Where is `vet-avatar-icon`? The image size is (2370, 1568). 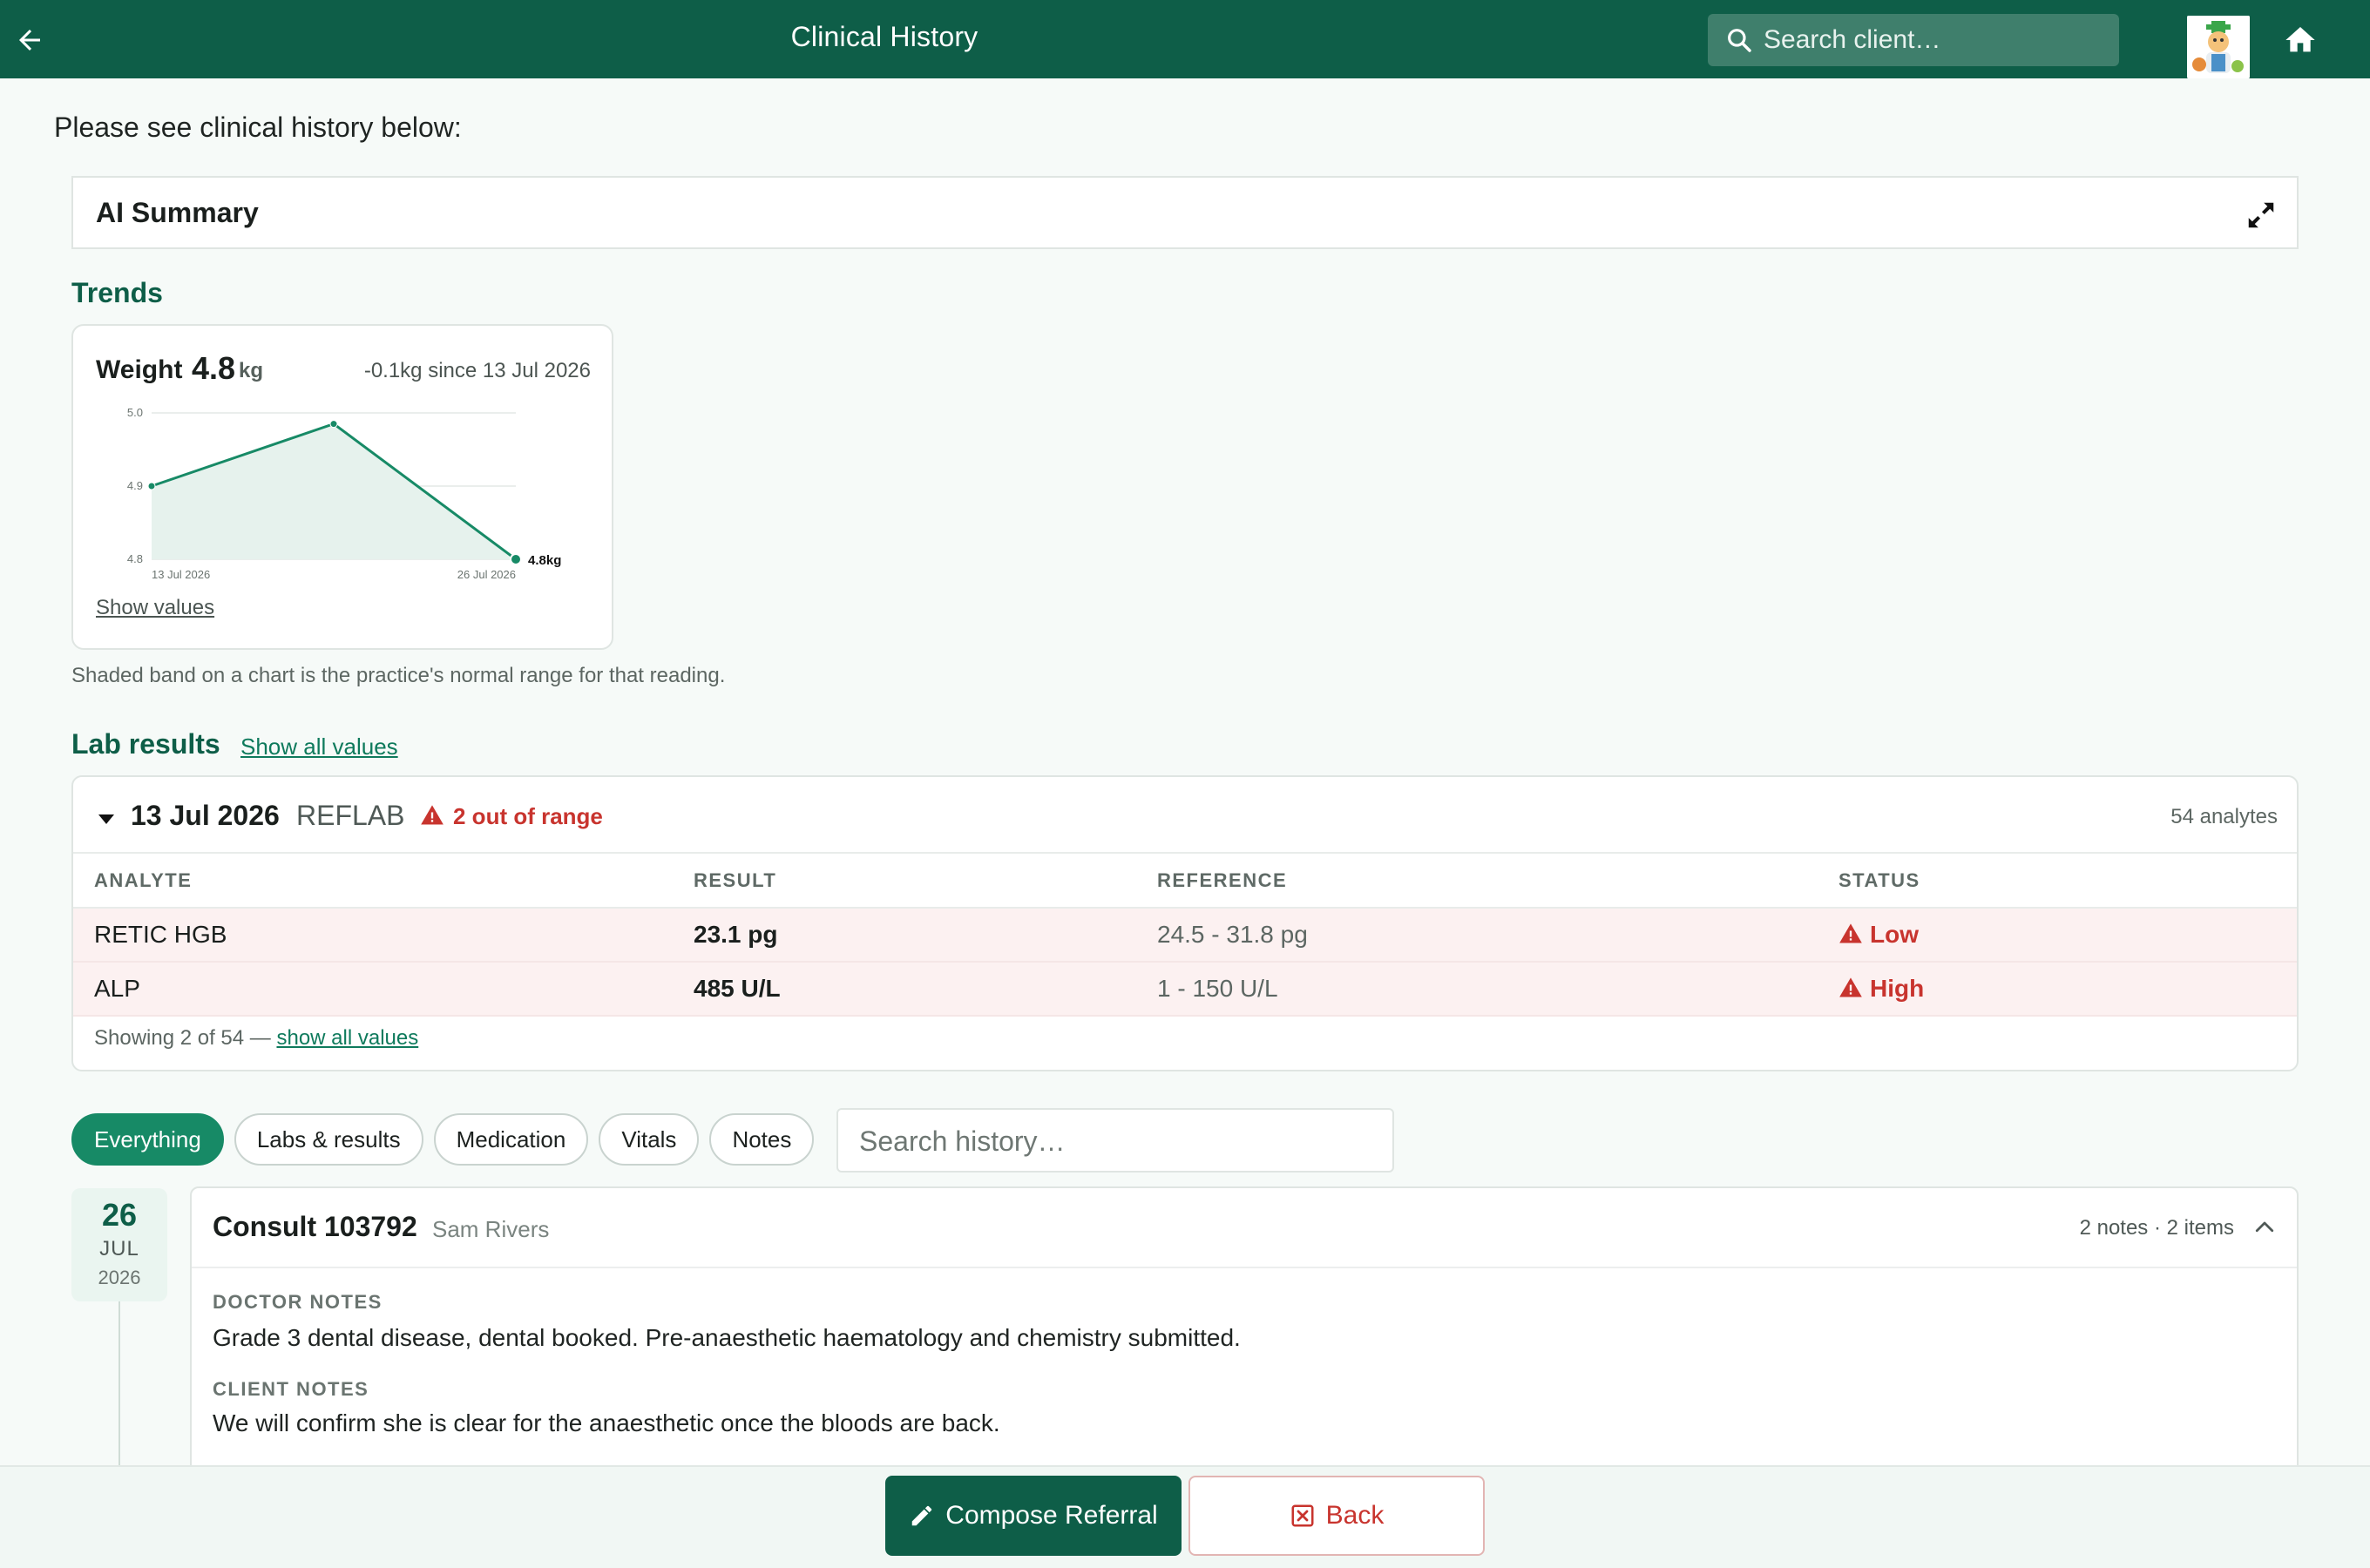
vet-avatar-icon is located at coordinates (2218, 47).